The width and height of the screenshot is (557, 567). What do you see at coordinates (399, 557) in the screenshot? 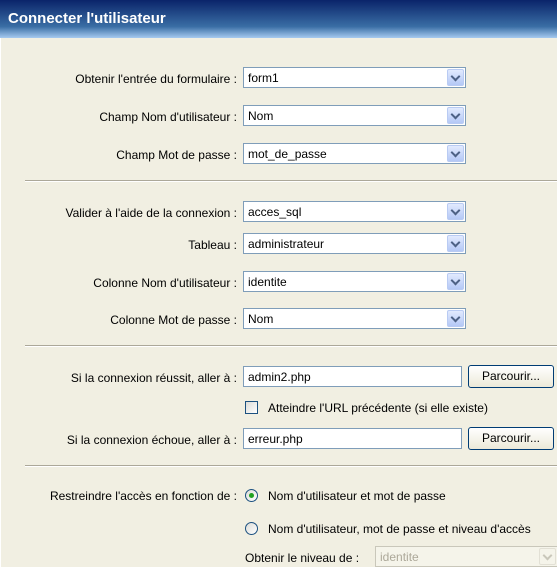
I see `level-value: identite` at bounding box center [399, 557].